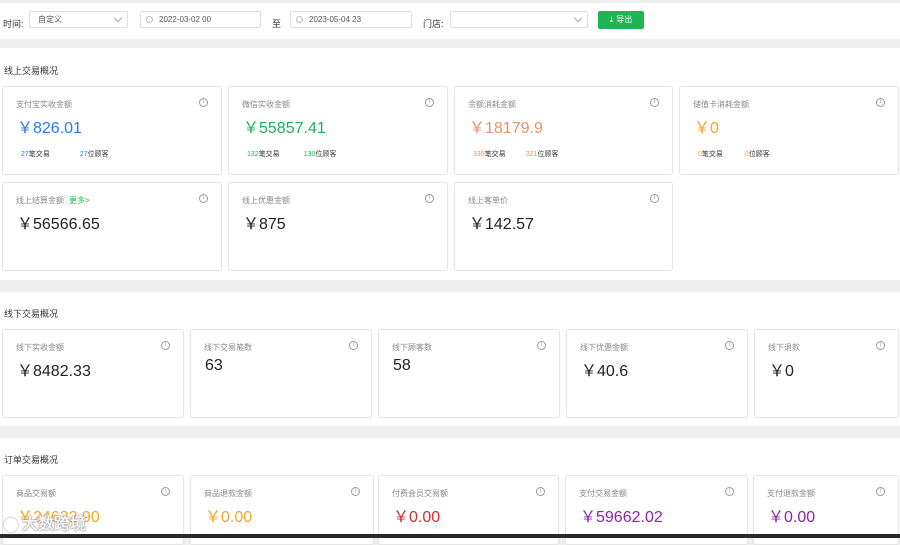 The image size is (900, 545). Describe the element at coordinates (604, 347) in the screenshot. I see `card-label: 线下优惠金额` at that location.